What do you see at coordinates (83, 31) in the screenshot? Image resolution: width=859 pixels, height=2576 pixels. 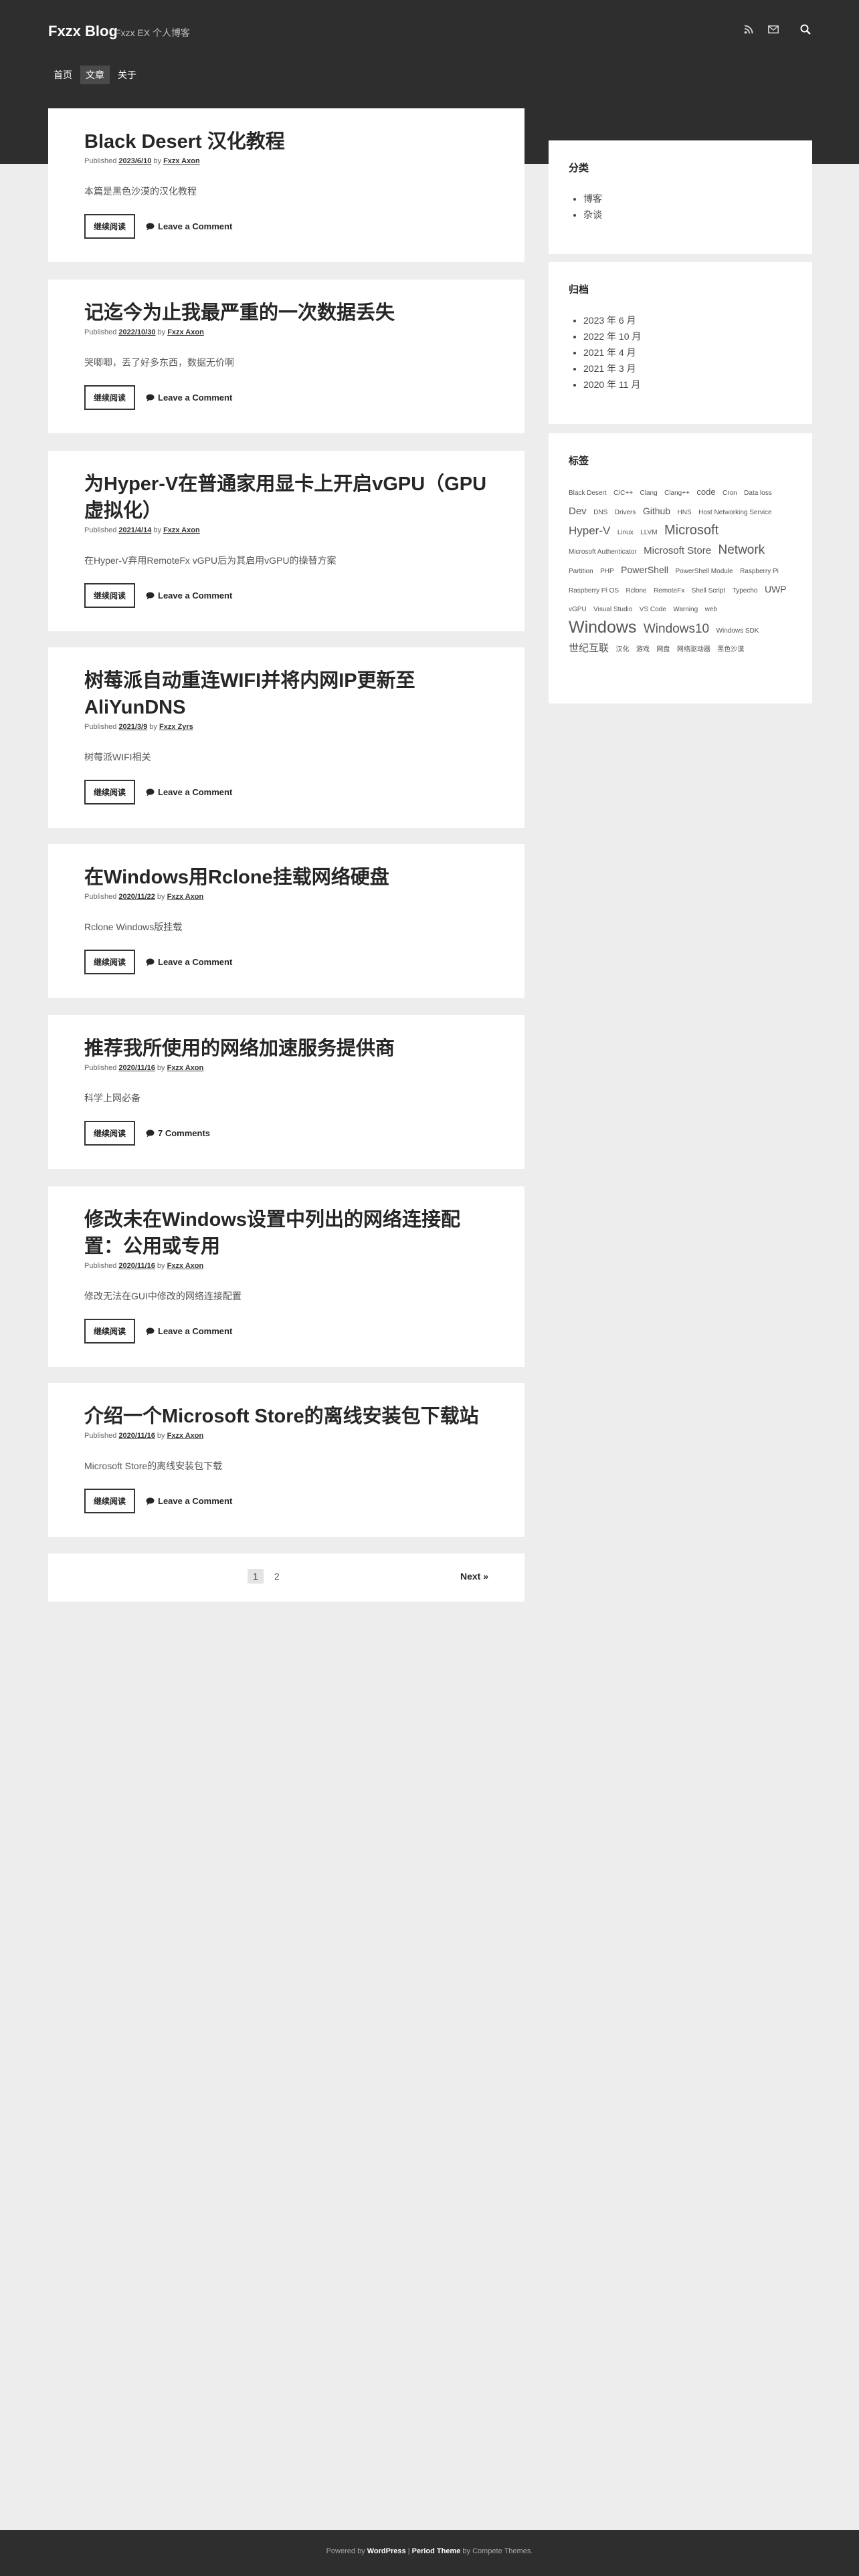 I see `site-title: Fxzx Blog` at bounding box center [83, 31].